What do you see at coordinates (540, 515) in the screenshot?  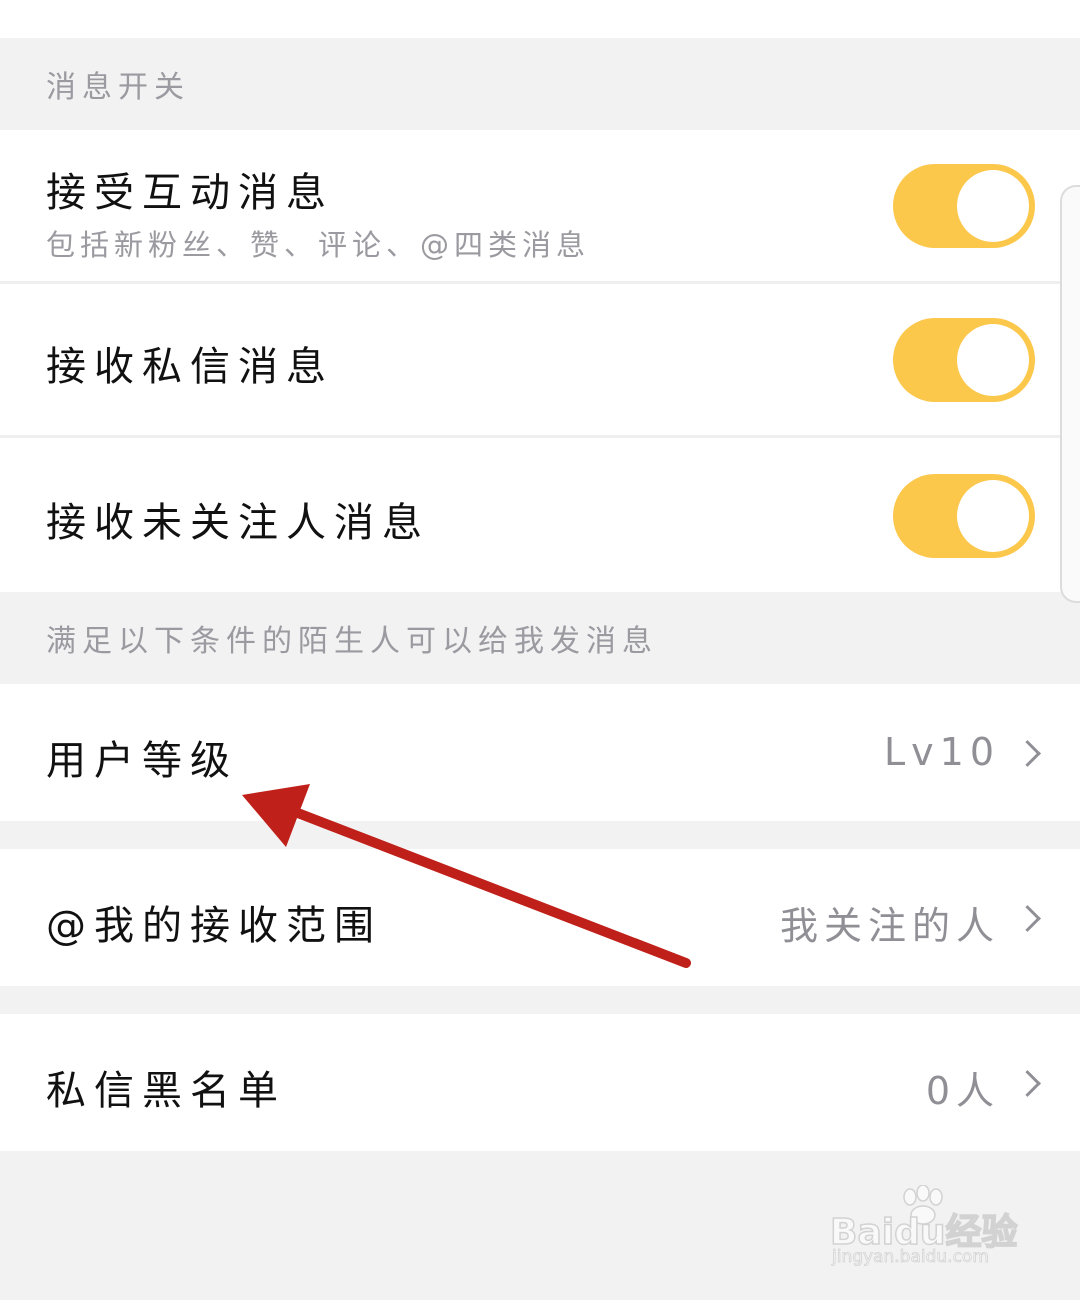 I see `toggle-row-unfollowed-messages: 接收未关注人消息` at bounding box center [540, 515].